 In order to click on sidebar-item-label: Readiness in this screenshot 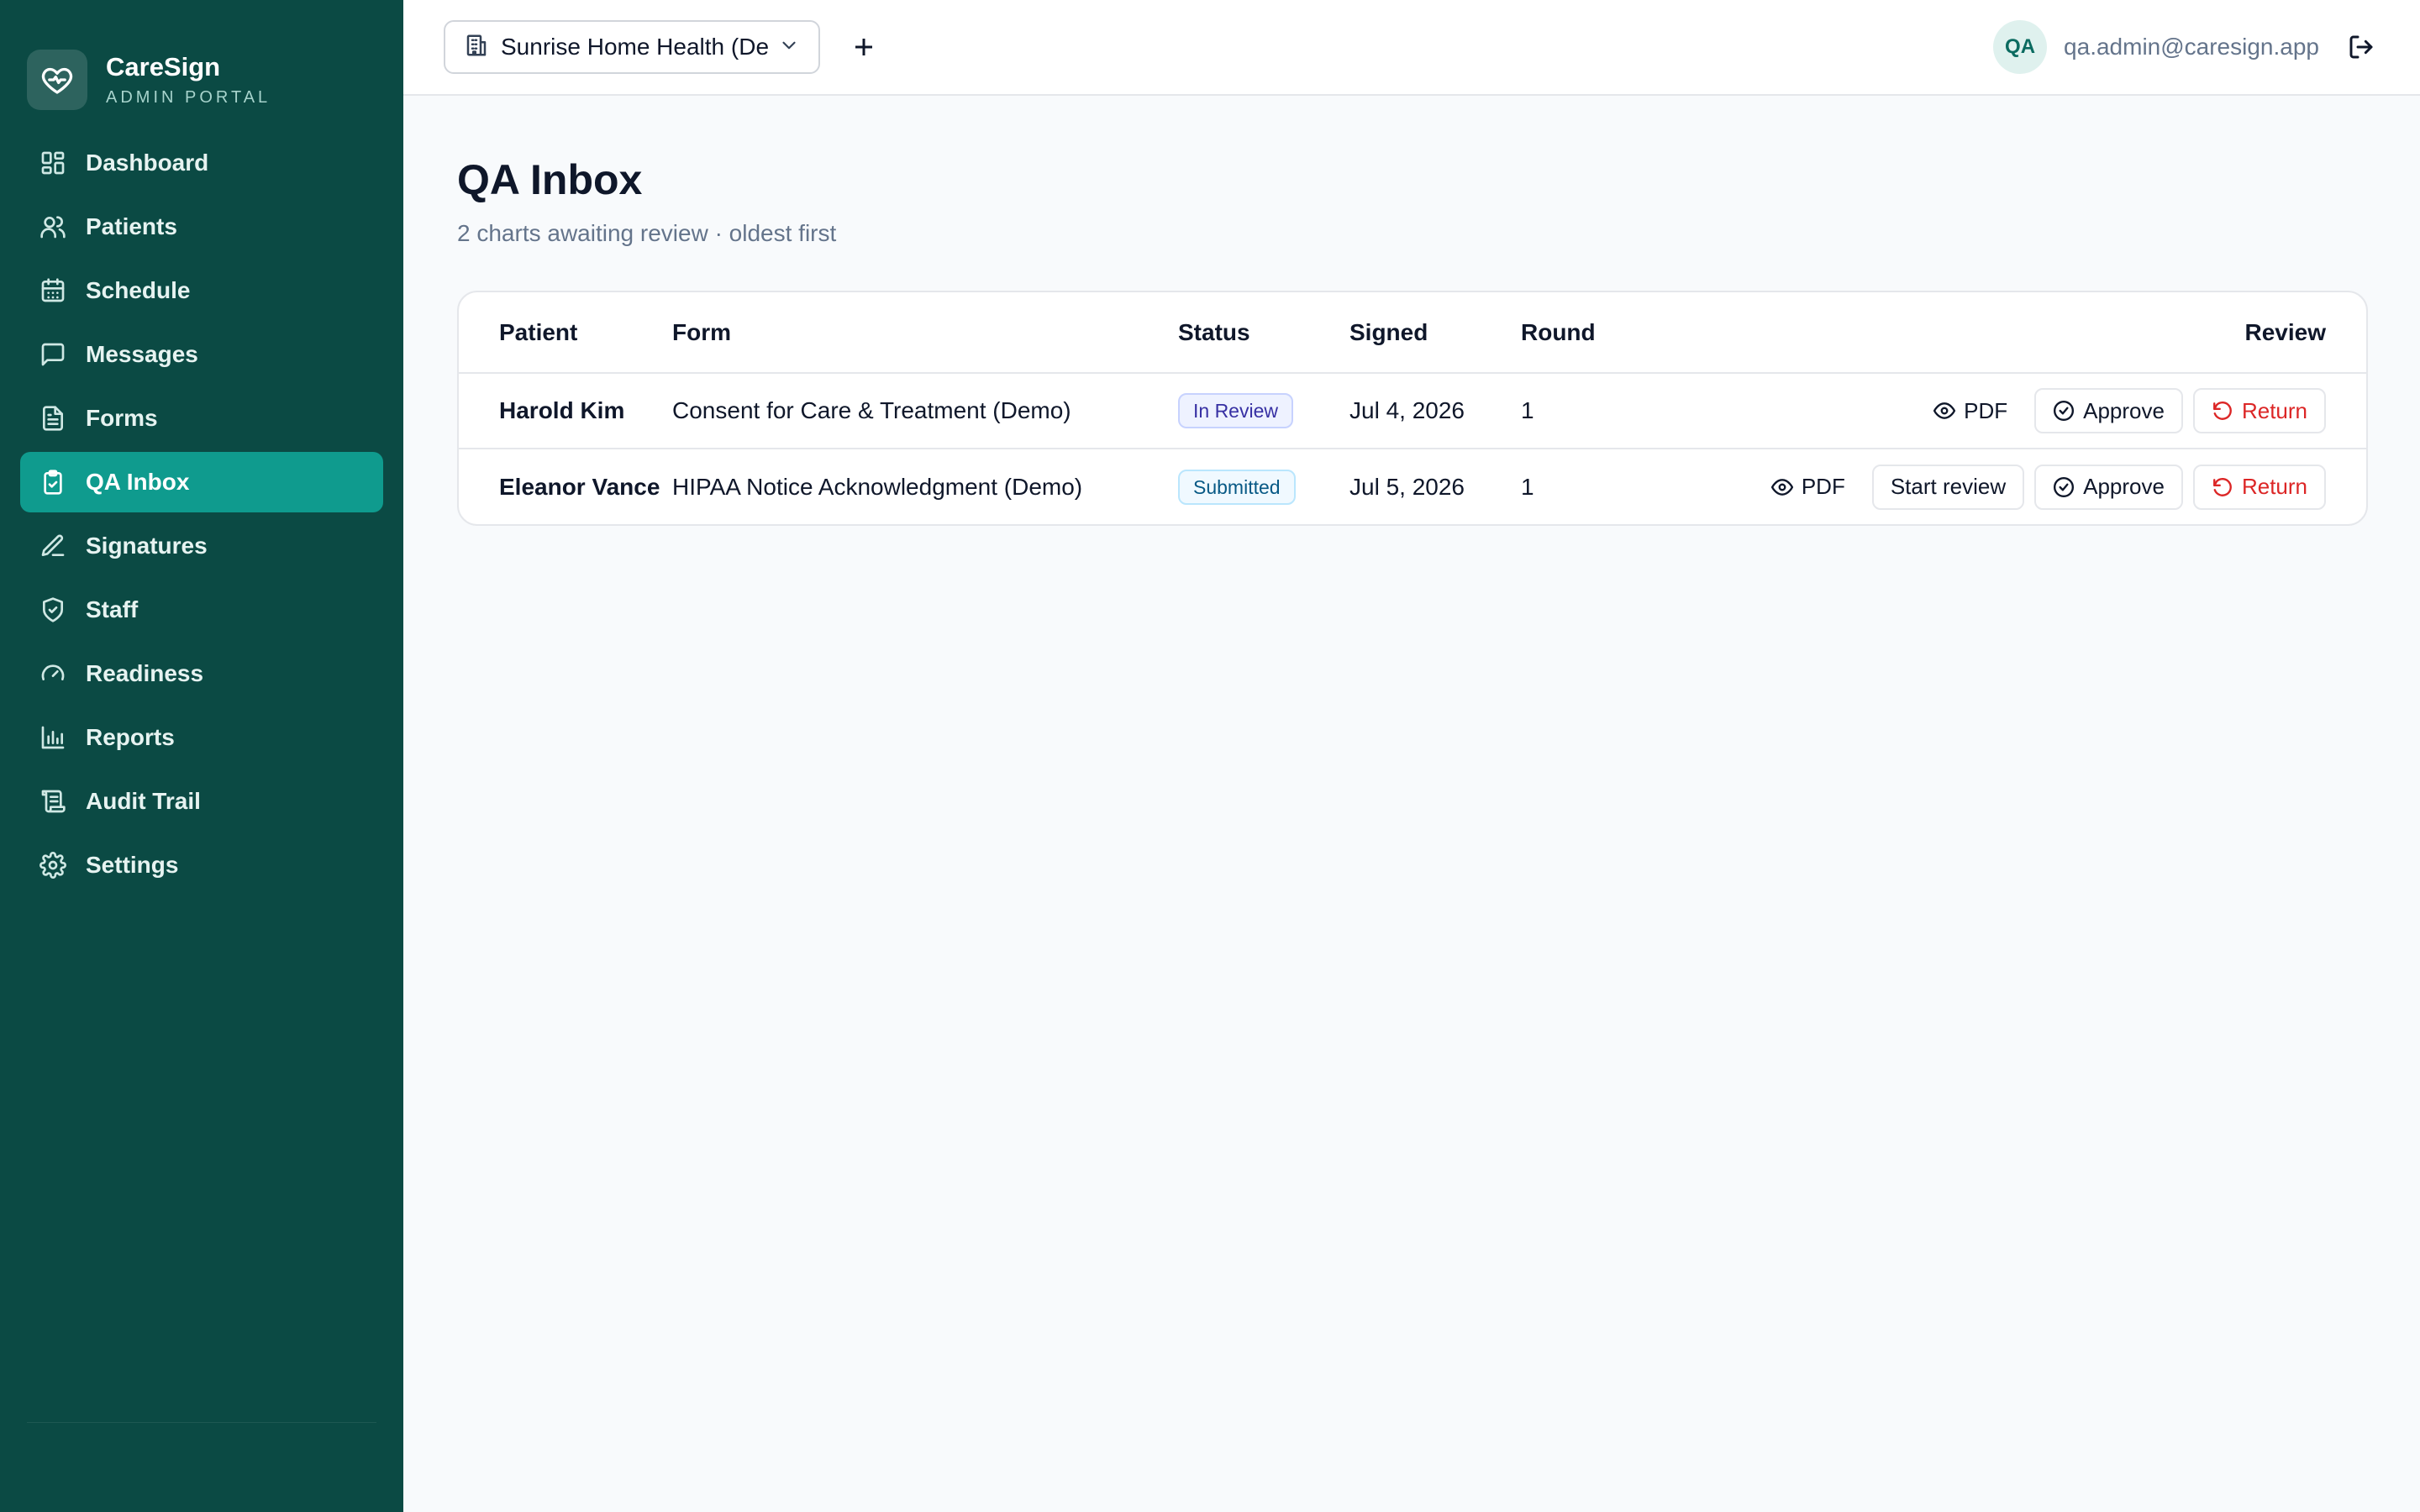, I will do `click(145, 673)`.